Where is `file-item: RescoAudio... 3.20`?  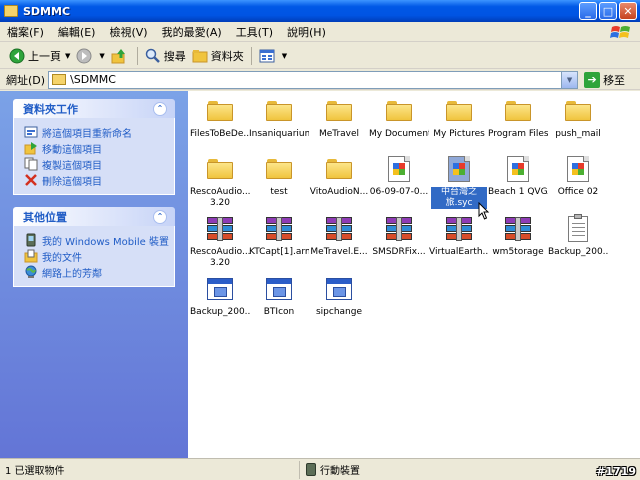 file-item: RescoAudio... 3.20 is located at coordinates (220, 242).